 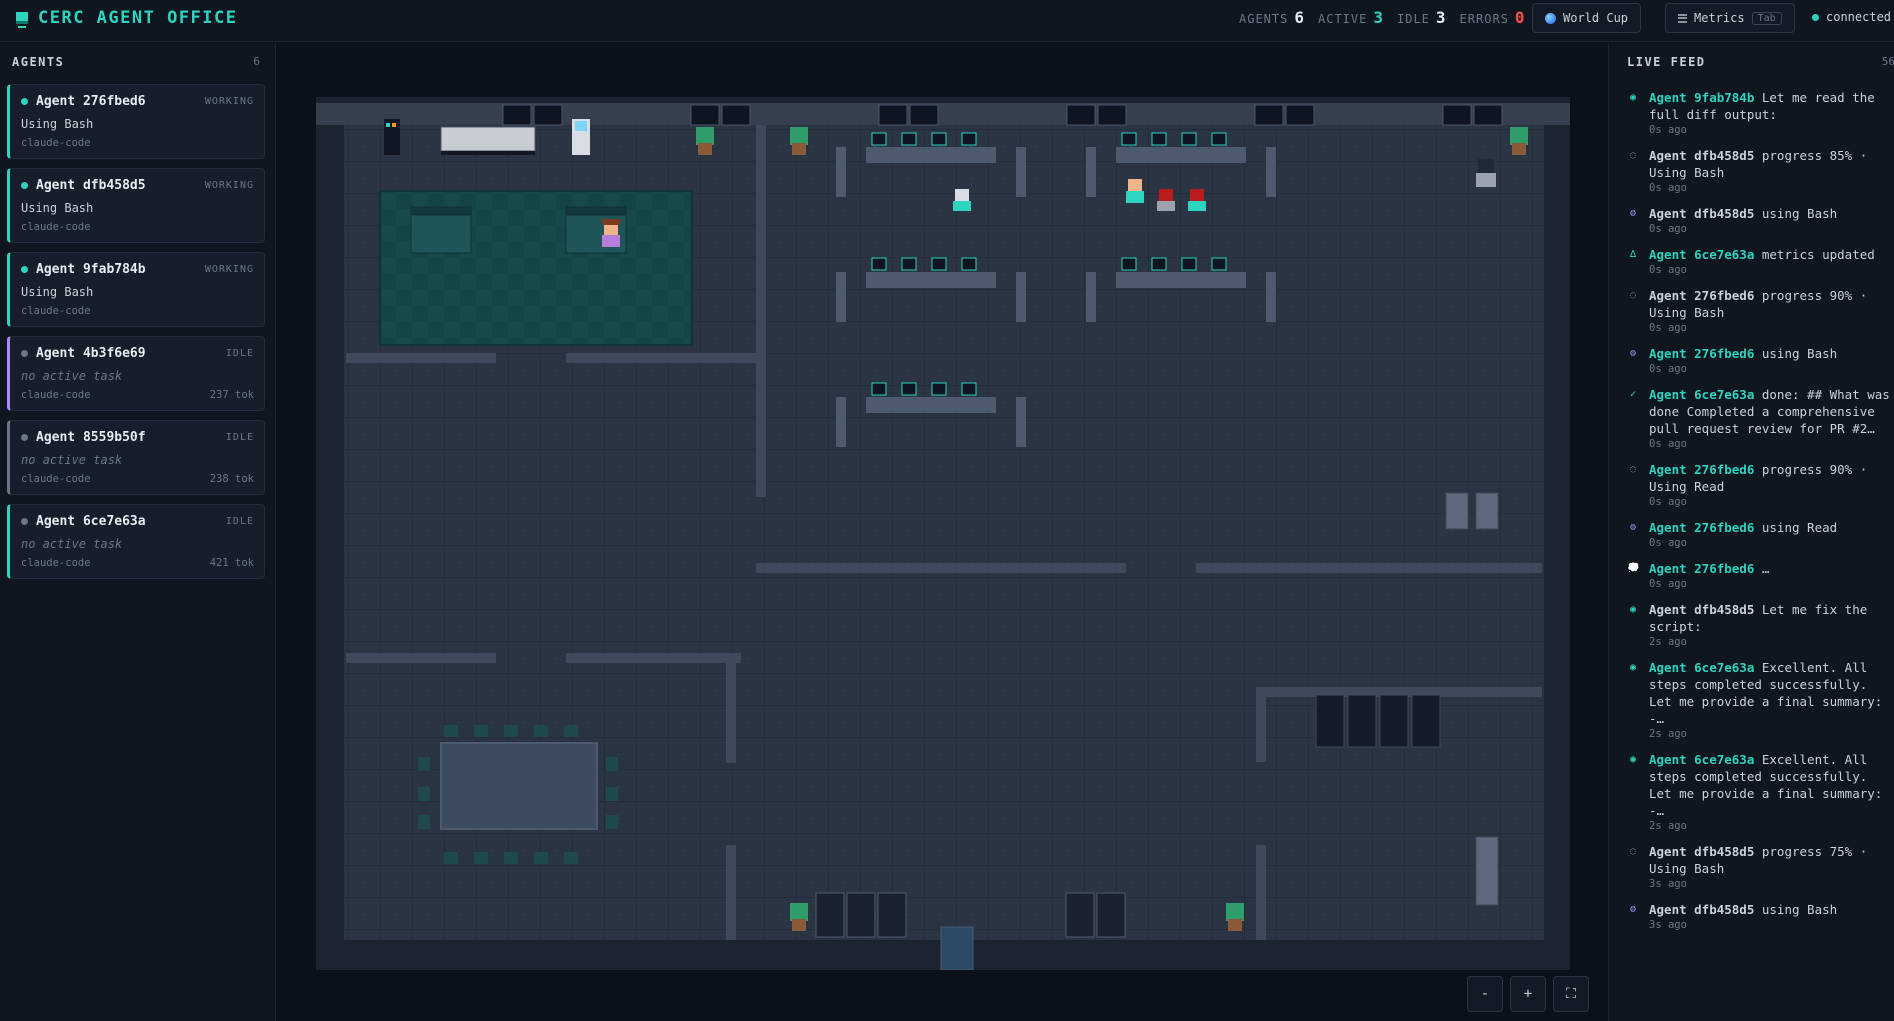 I want to click on feed-item: ⚙ Agent 276fbed6 using Read 0s ago, so click(x=1760, y=534).